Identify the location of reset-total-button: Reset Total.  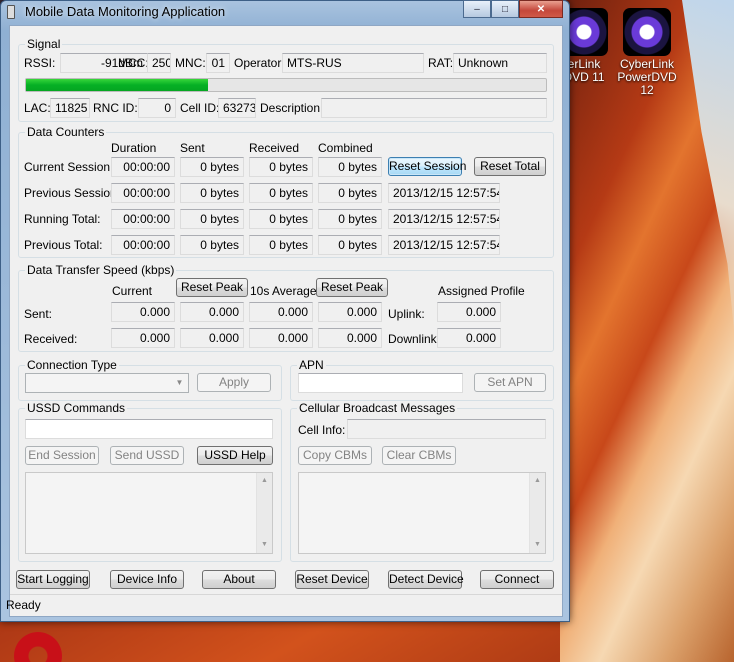
(510, 166).